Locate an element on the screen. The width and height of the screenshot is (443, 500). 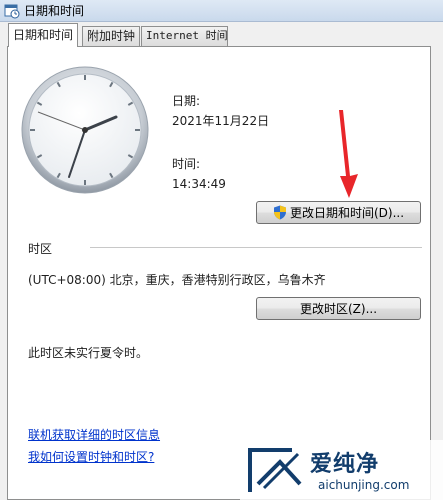
watermark-brand: 爱纯净 is located at coordinates (345, 464).